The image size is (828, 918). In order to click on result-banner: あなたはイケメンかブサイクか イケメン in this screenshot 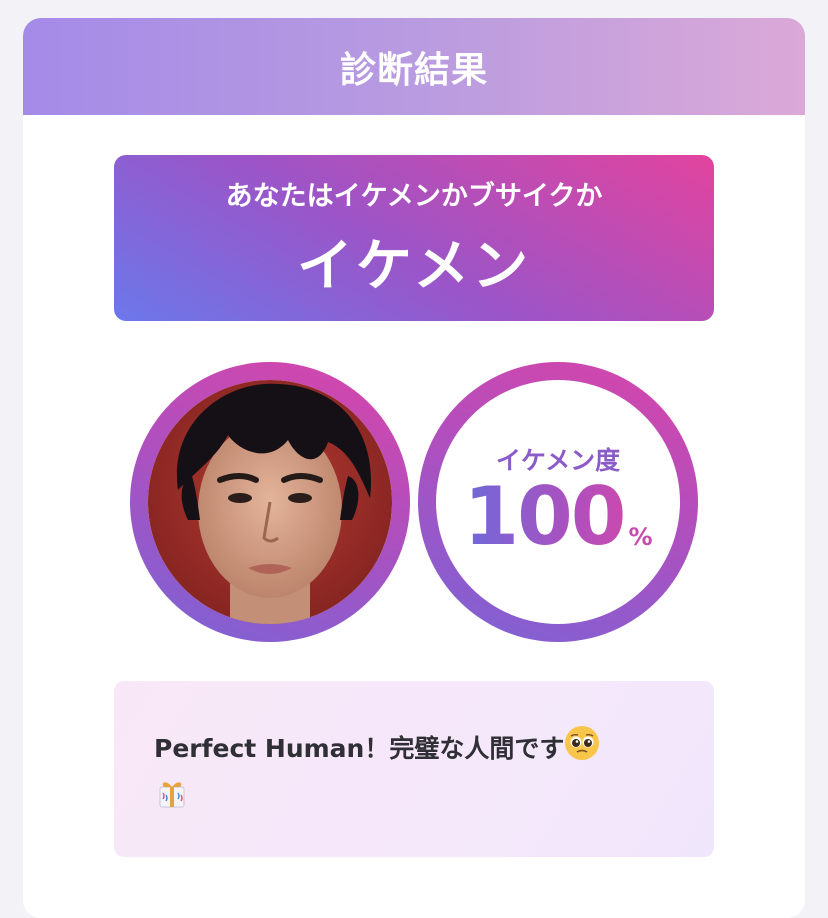, I will do `click(414, 238)`.